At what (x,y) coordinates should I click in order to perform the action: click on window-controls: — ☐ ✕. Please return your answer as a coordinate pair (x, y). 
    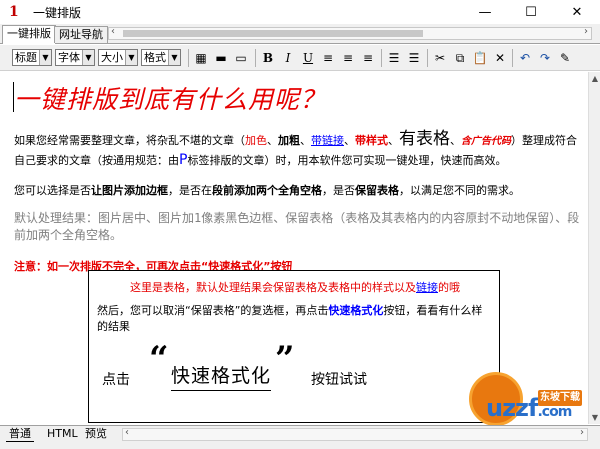
    Looking at the image, I should click on (531, 12).